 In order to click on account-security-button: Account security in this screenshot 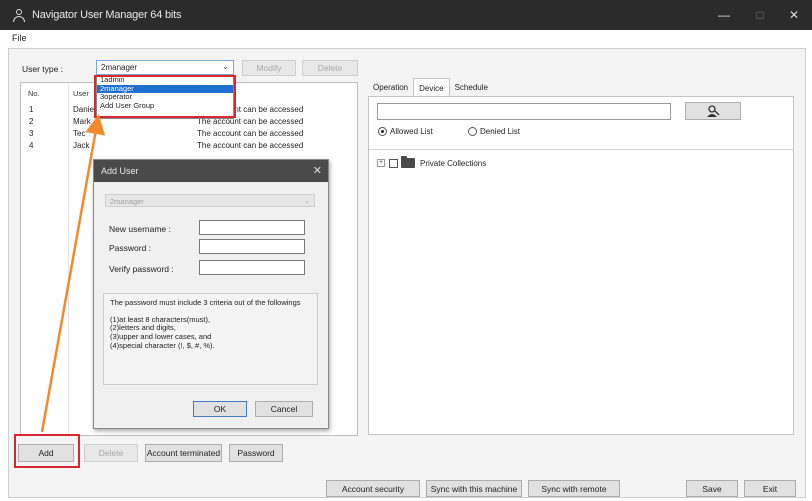, I will do `click(373, 488)`.